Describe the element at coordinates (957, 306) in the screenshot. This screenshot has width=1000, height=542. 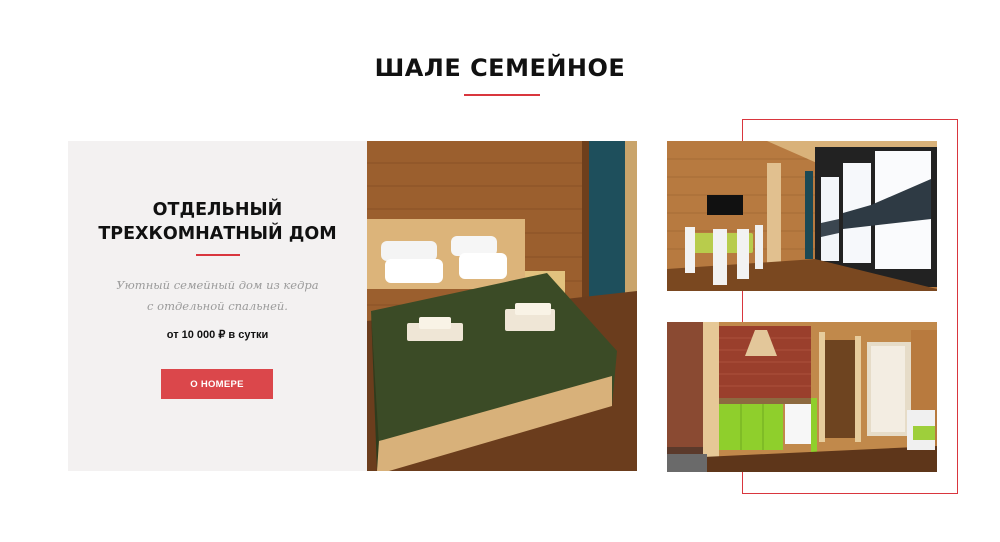
I see `decor-frame-right` at that location.